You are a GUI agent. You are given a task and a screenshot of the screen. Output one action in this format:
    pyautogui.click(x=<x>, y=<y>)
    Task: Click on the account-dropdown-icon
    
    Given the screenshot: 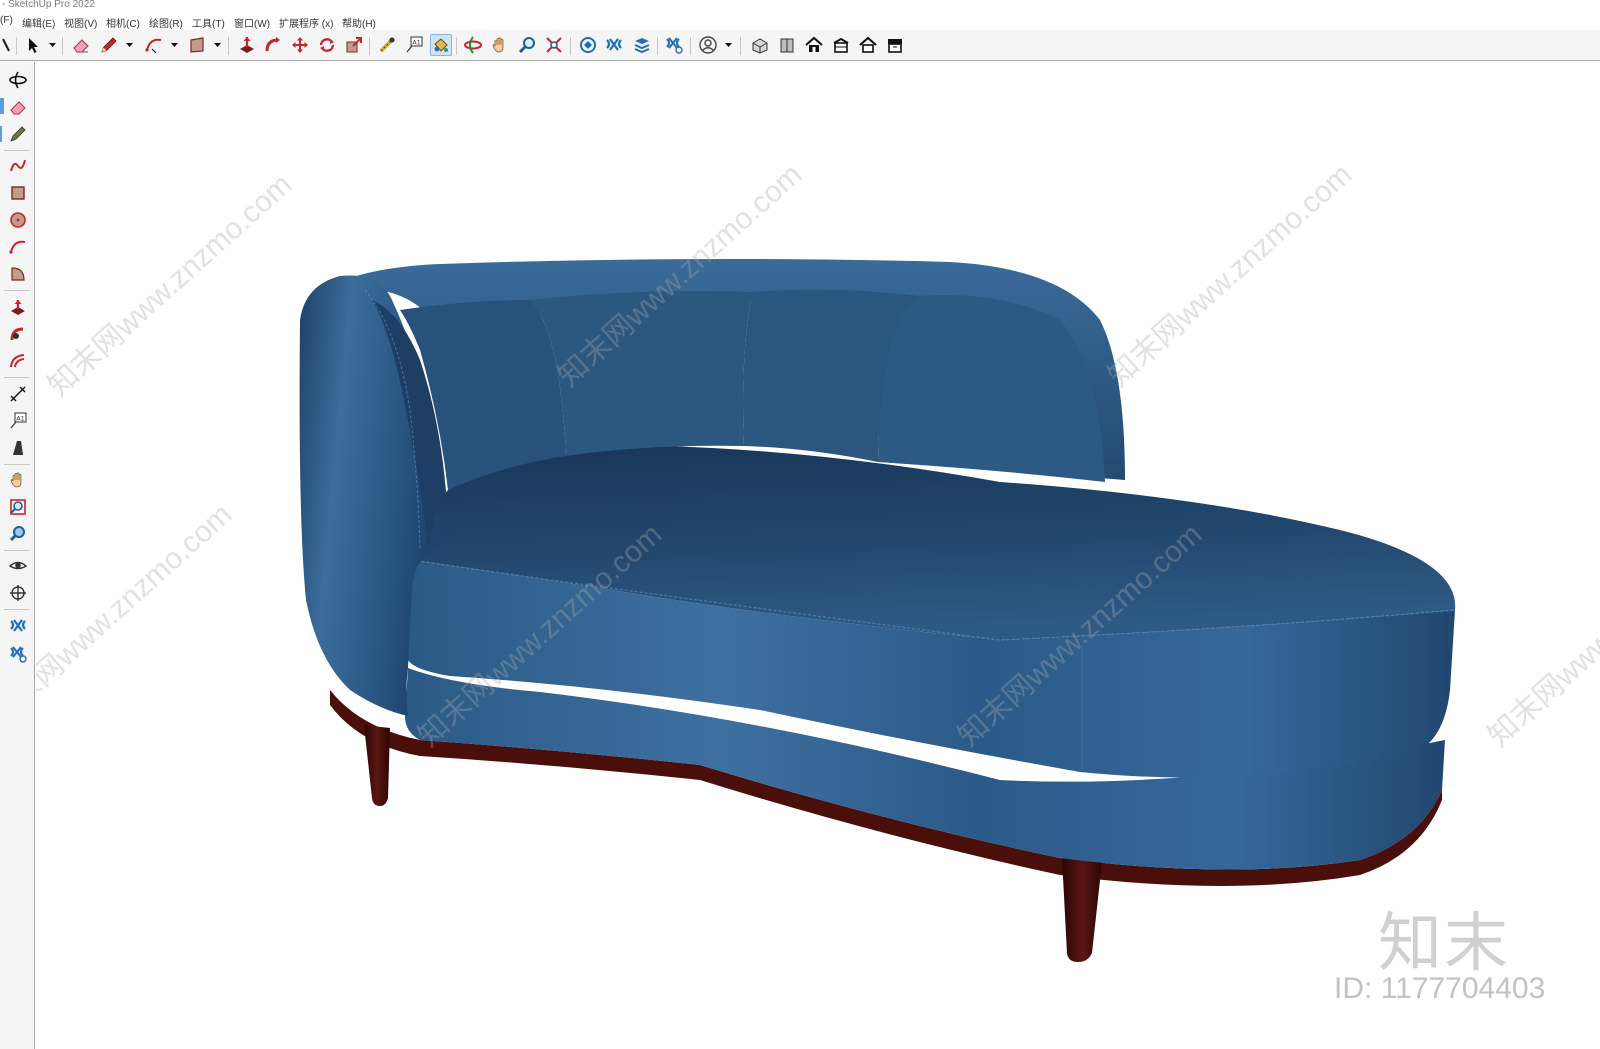 What is the action you would take?
    pyautogui.click(x=728, y=45)
    